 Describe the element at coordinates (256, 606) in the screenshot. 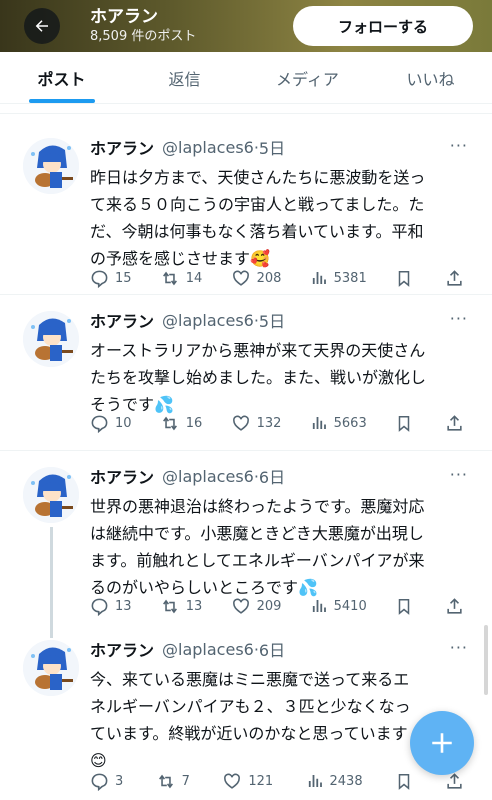

I see `like-button: 209` at that location.